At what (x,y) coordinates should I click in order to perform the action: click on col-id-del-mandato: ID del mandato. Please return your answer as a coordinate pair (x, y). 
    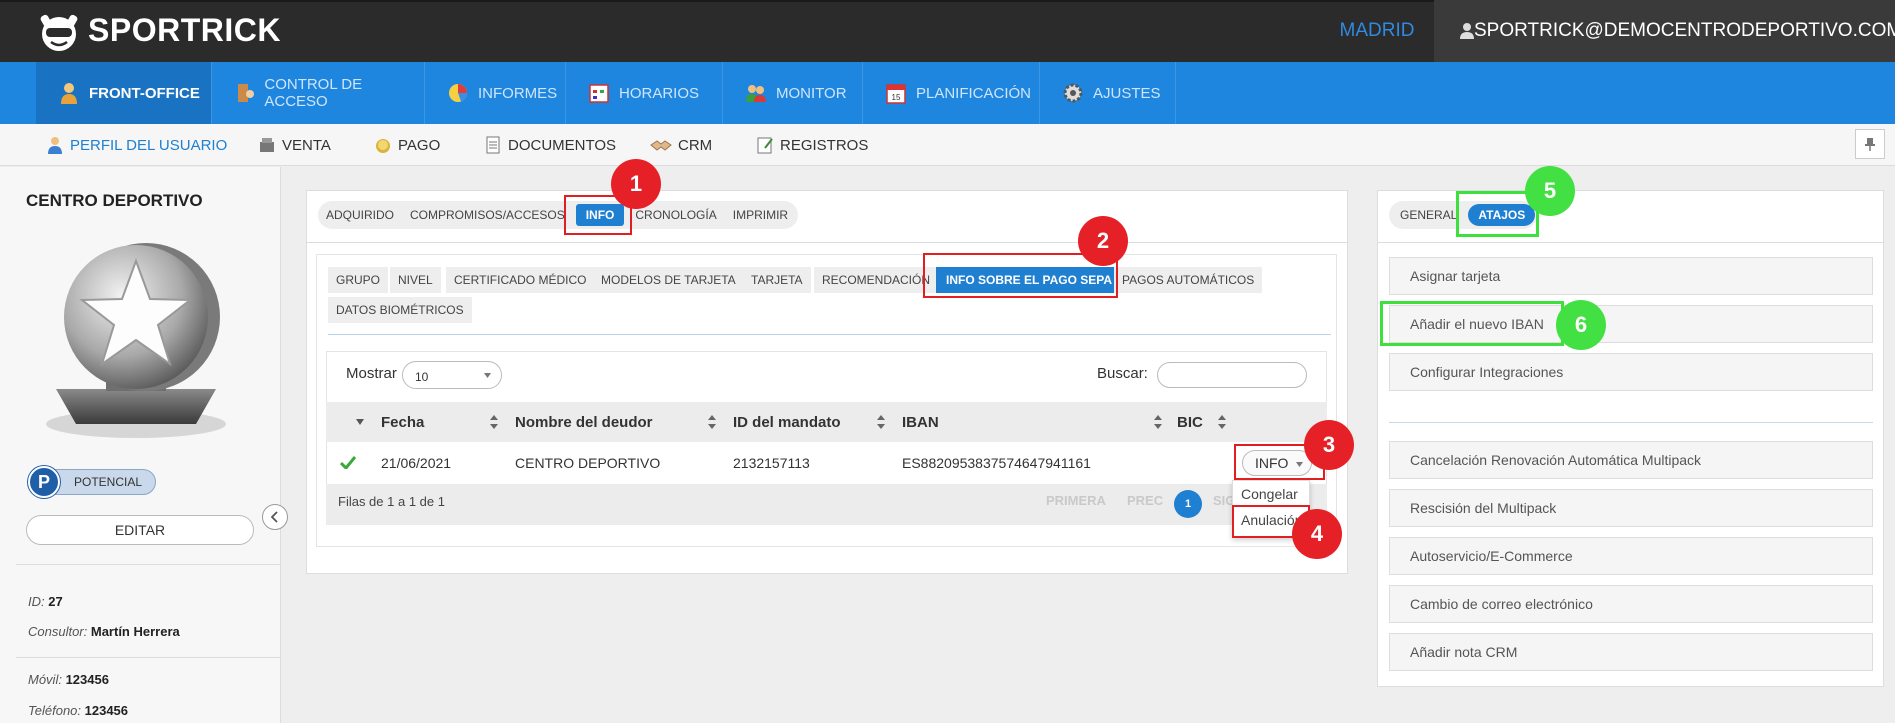
    Looking at the image, I should click on (787, 422).